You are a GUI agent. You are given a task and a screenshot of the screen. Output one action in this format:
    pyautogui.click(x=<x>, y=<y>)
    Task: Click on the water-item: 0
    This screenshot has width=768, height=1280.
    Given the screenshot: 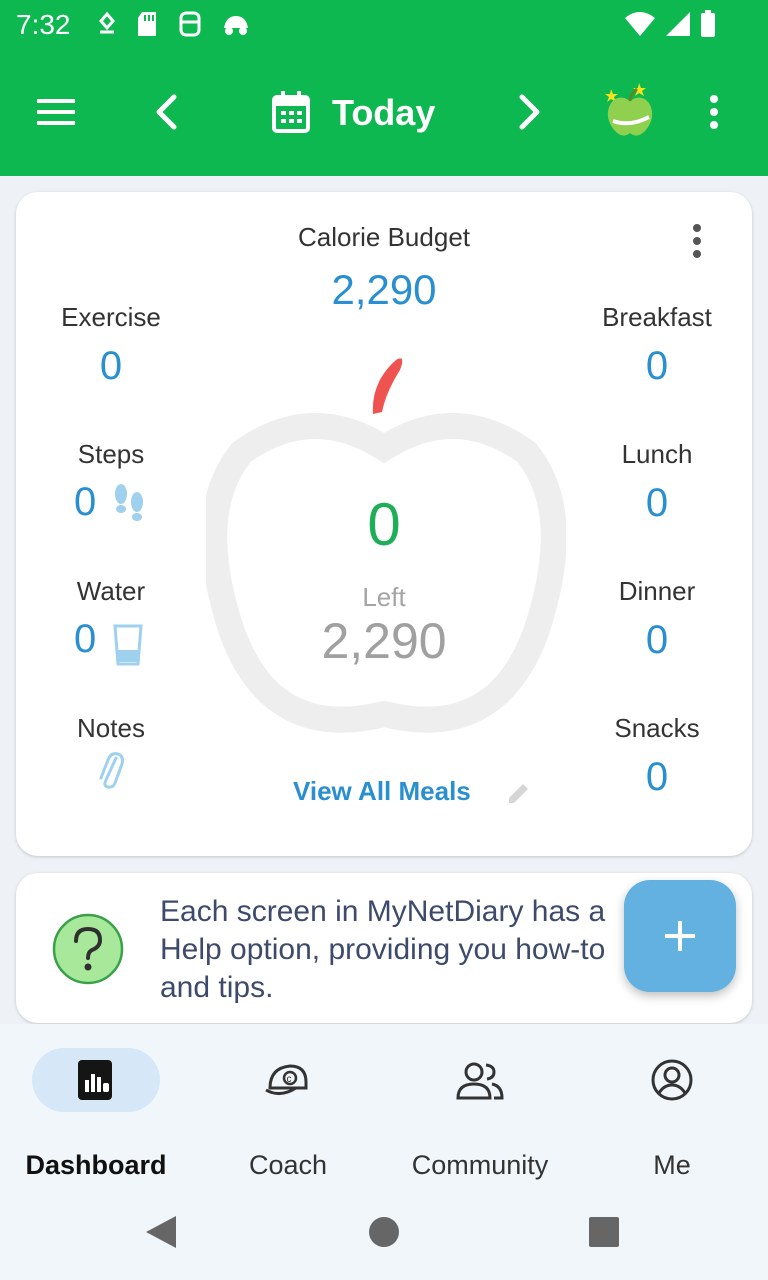 What is the action you would take?
    pyautogui.click(x=85, y=639)
    